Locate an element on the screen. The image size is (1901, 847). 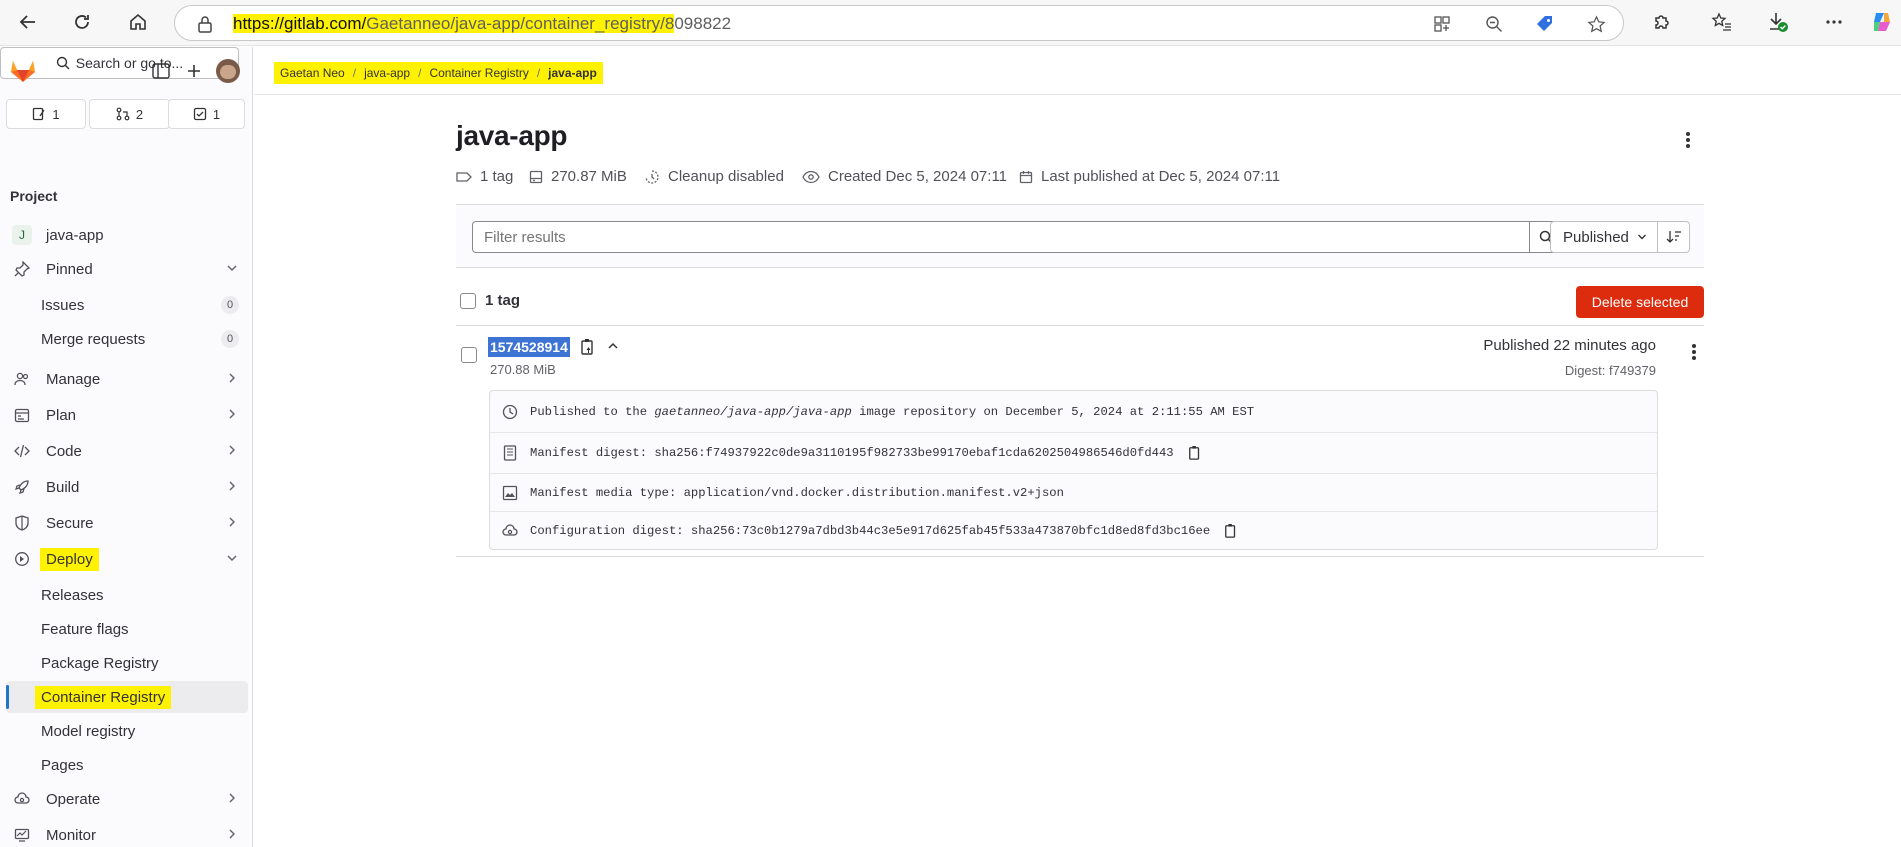
sort-label: Published is located at coordinates (1596, 237).